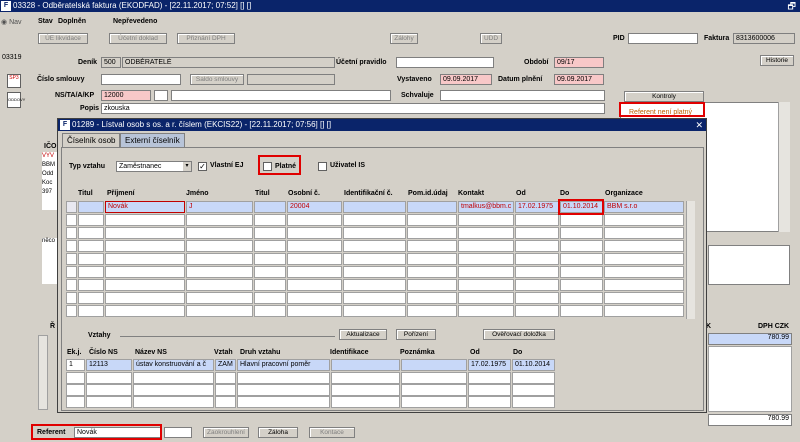 The height and width of the screenshot is (442, 800). I want to click on ucetni-doklad-button: Účetní doklad, so click(138, 38).